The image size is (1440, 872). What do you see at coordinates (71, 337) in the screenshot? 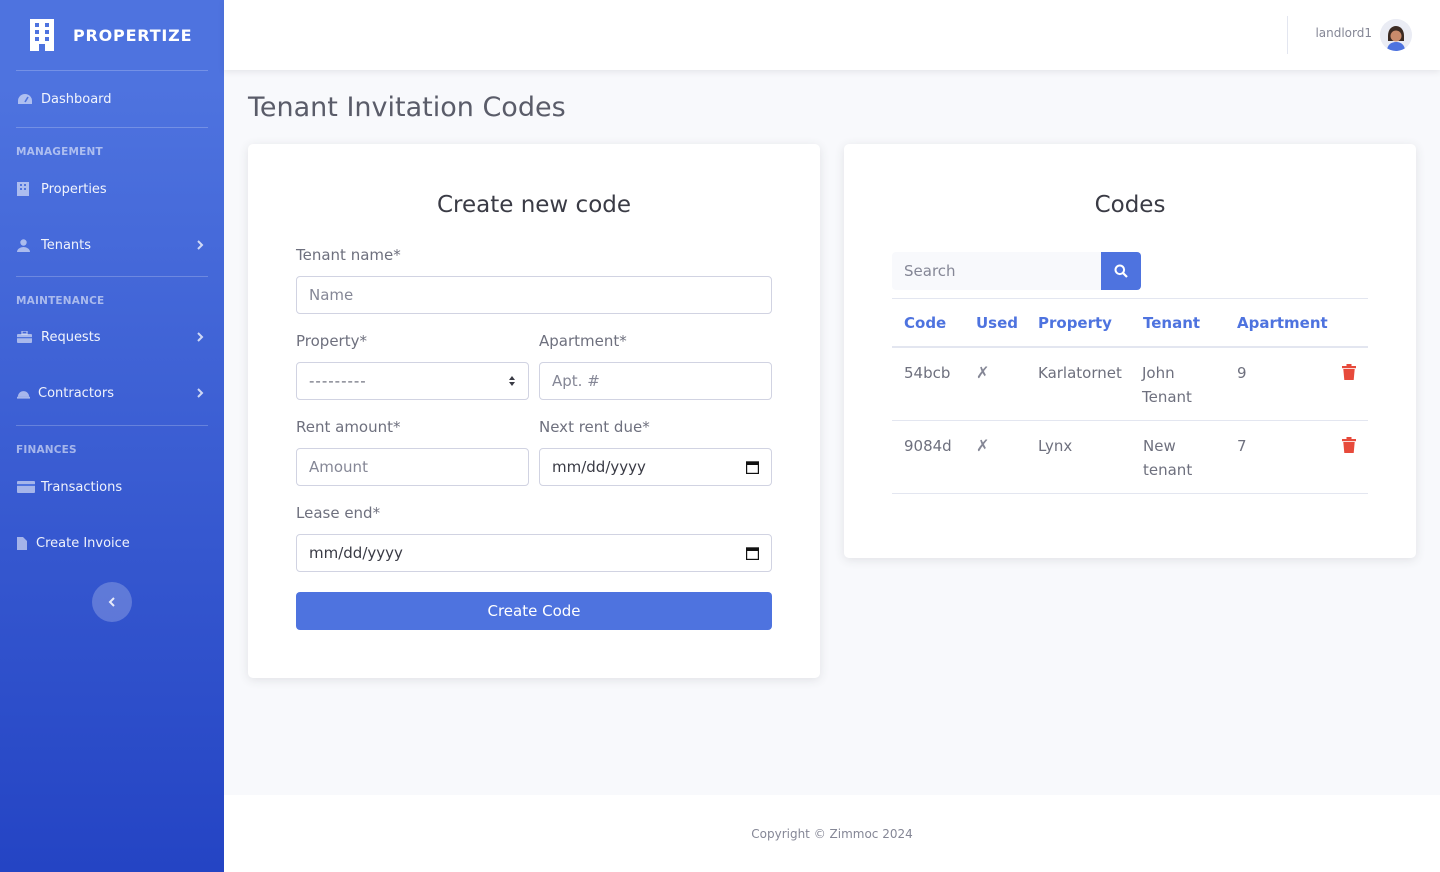
I see `sidebar-item-label: Requests` at bounding box center [71, 337].